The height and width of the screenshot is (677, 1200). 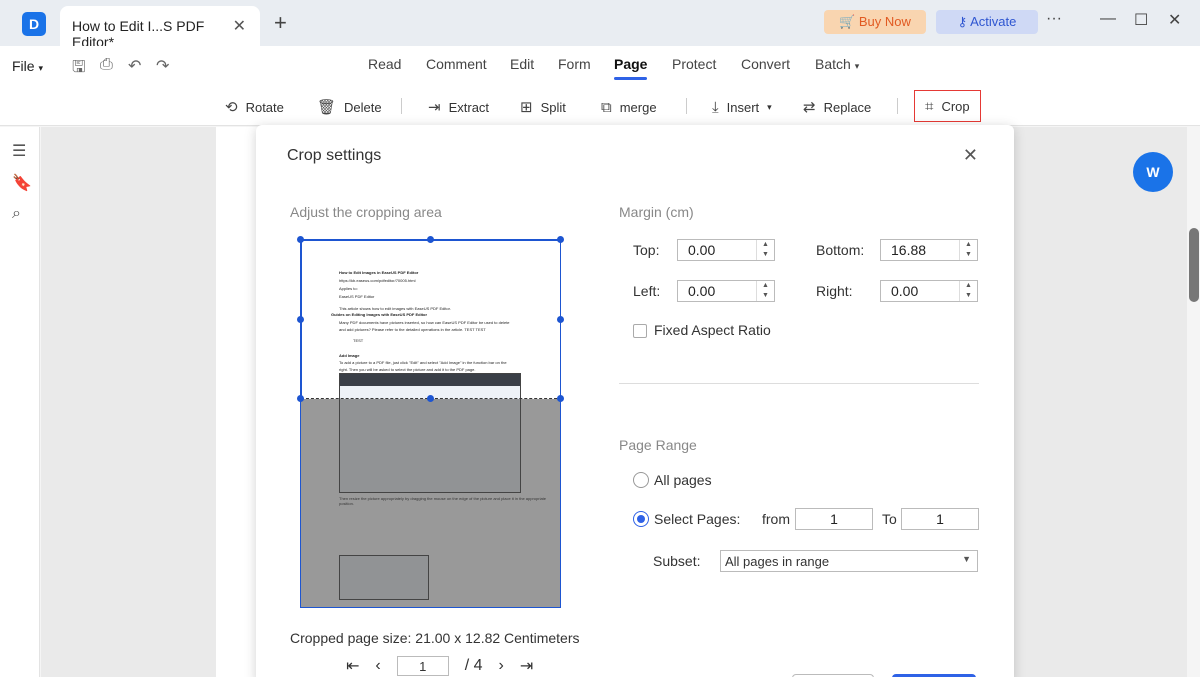 I want to click on toolbar-divider, so click(x=686, y=106).